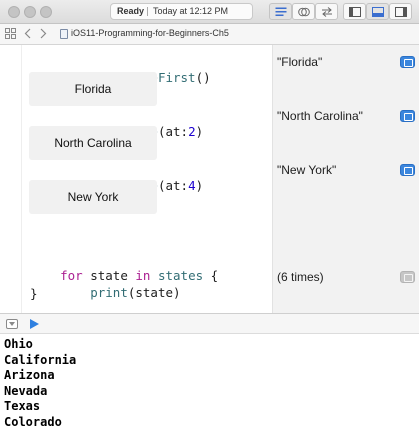 This screenshot has height=440, width=419. Describe the element at coordinates (46, 12) in the screenshot. I see `zoom-window-button` at that location.